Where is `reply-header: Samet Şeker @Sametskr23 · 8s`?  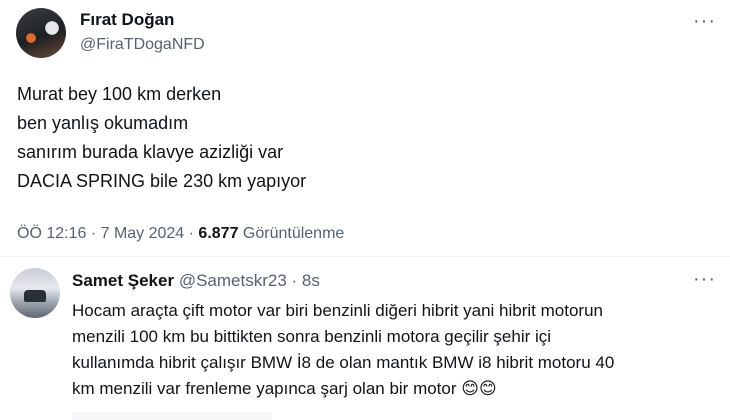
reply-header: Samet Şeker @Sametskr23 · 8s is located at coordinates (196, 281).